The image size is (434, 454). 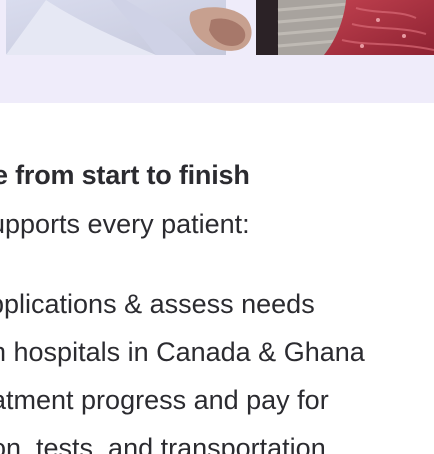 What do you see at coordinates (157, 304) in the screenshot?
I see `list-item: pplications & assess needs` at bounding box center [157, 304].